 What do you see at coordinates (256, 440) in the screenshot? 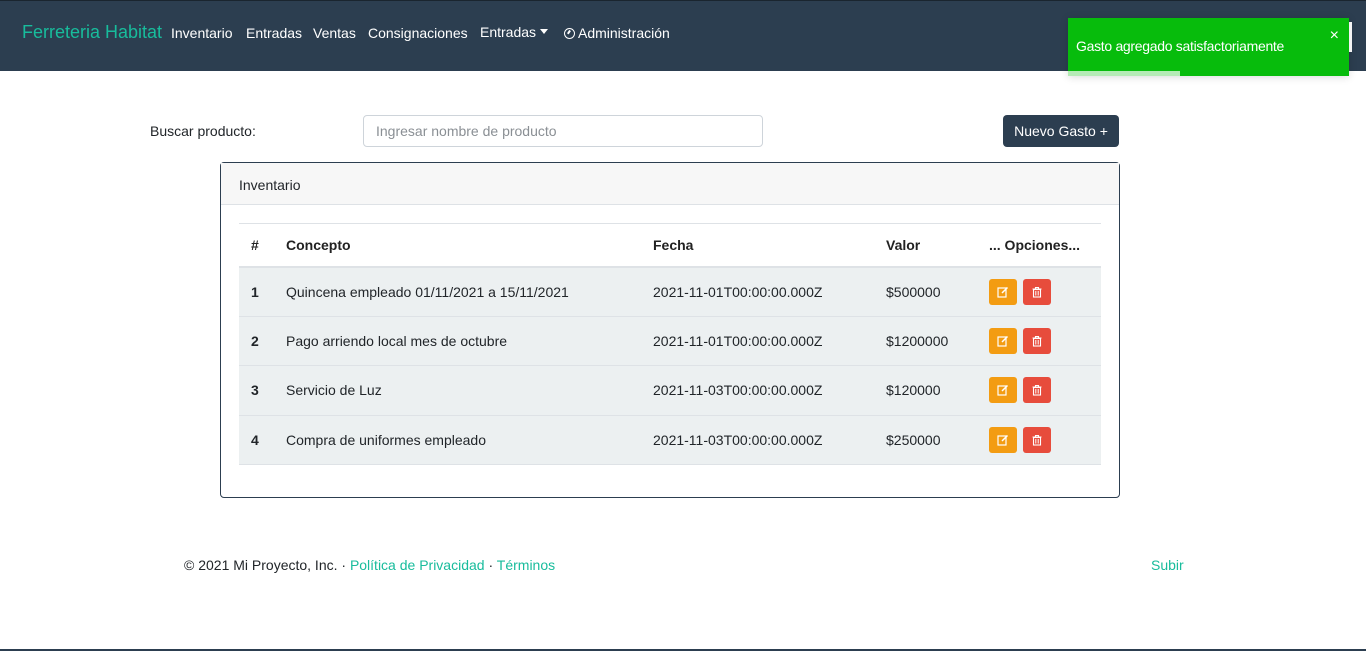
I see `row-num: 4` at bounding box center [256, 440].